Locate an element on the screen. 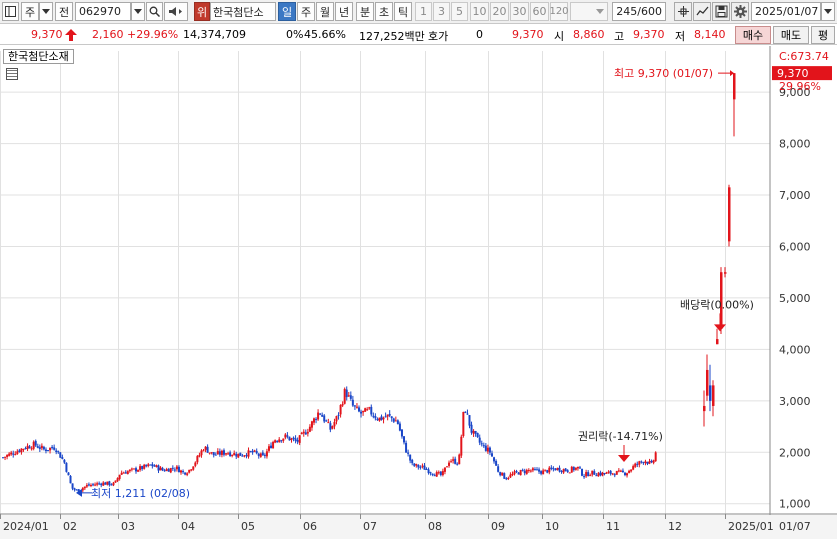  sell-button: 매도 is located at coordinates (791, 35).